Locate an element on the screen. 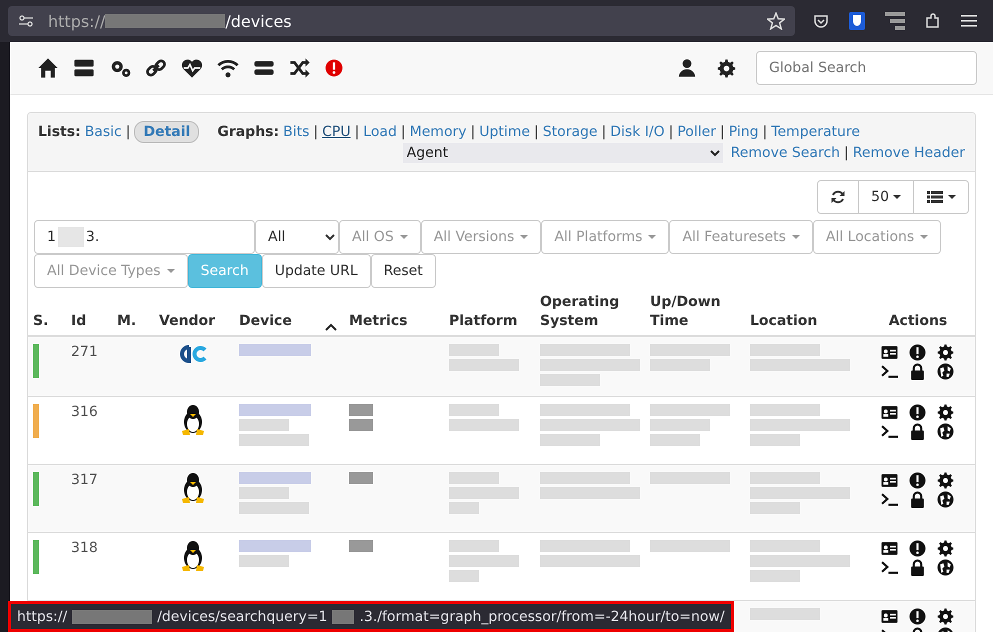 The image size is (993, 632). table-cell: 318 is located at coordinates (84, 548).